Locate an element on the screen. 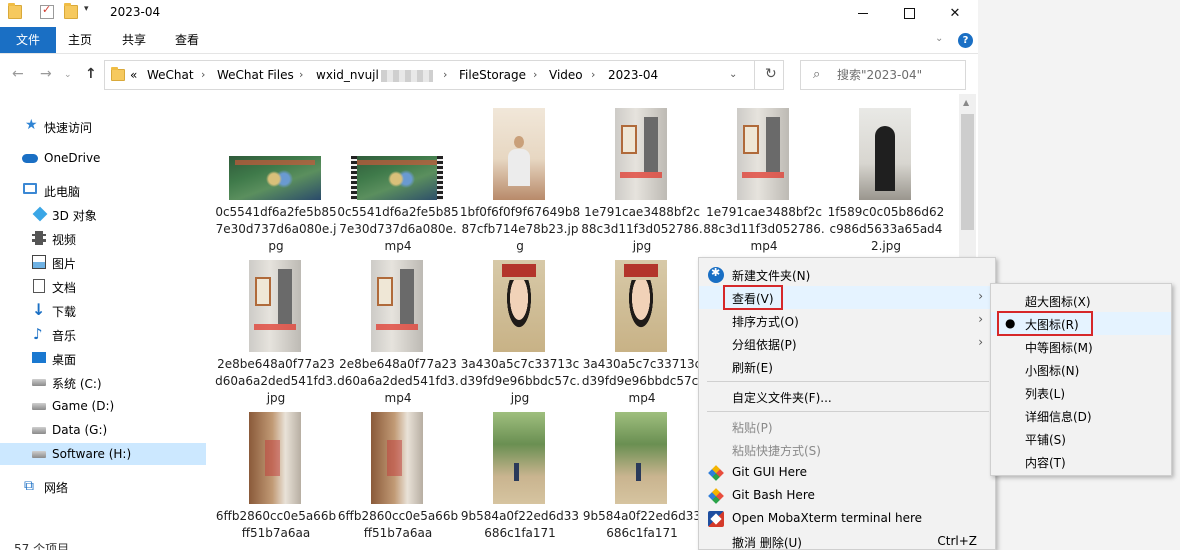 The width and height of the screenshot is (1180, 550). new-folder-quick-icon is located at coordinates (71, 11).